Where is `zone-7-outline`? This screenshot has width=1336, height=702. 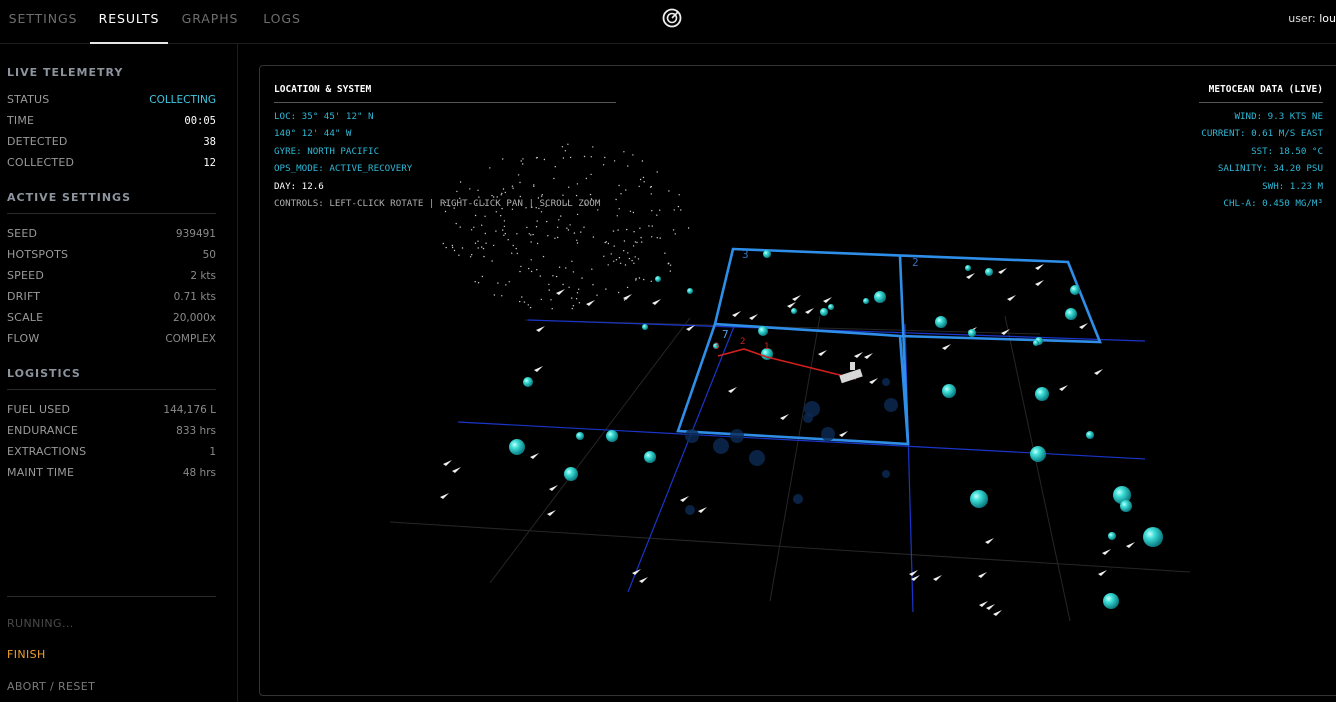
zone-7-outline is located at coordinates (793, 384).